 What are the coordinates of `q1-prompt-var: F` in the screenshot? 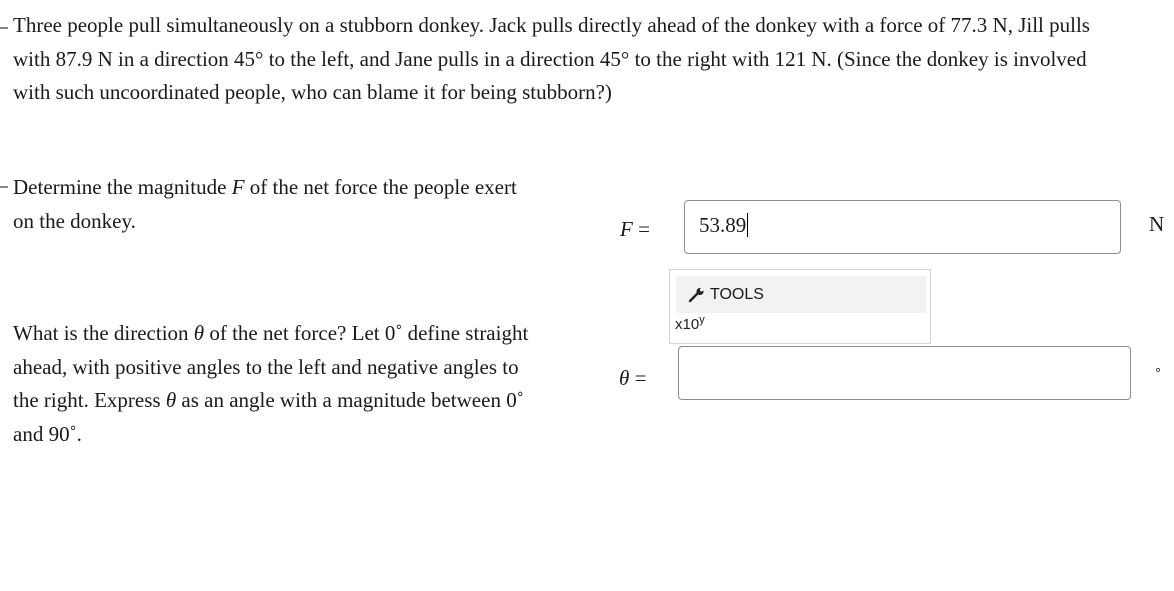 It's located at (238, 187).